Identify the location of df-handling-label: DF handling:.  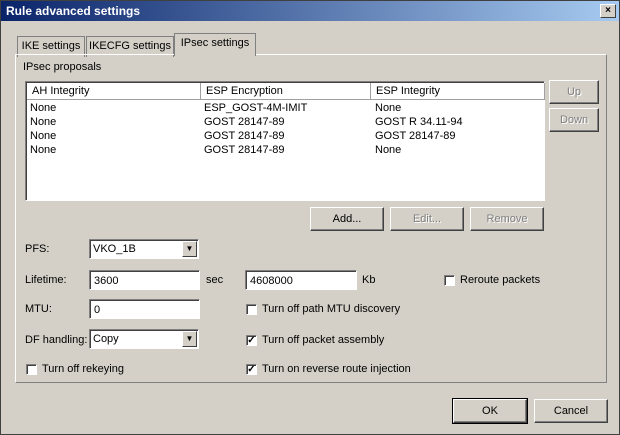
(56, 340).